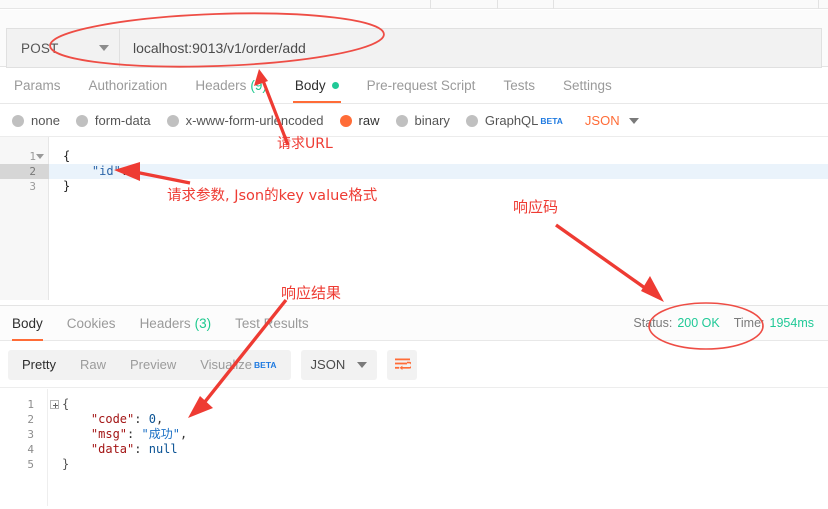 This screenshot has width=828, height=509. What do you see at coordinates (165, 323) in the screenshot?
I see `response-tab-headers-label: Headers` at bounding box center [165, 323].